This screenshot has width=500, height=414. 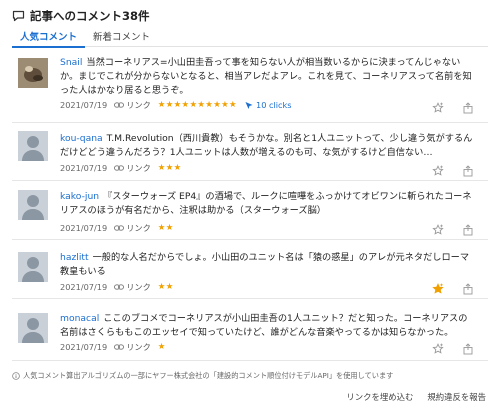 What do you see at coordinates (197, 105) in the screenshot?
I see `star-rating: ★★★★★★★★★★` at bounding box center [197, 105].